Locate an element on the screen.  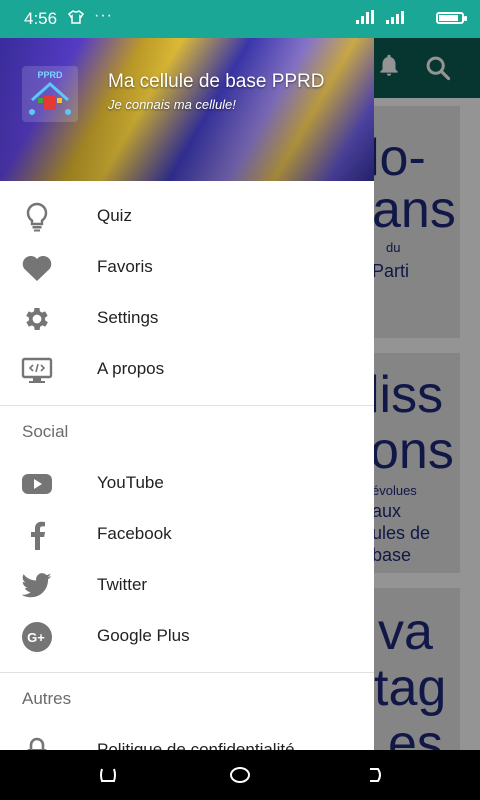
recent-apps-button is located at coordinates (108, 775).